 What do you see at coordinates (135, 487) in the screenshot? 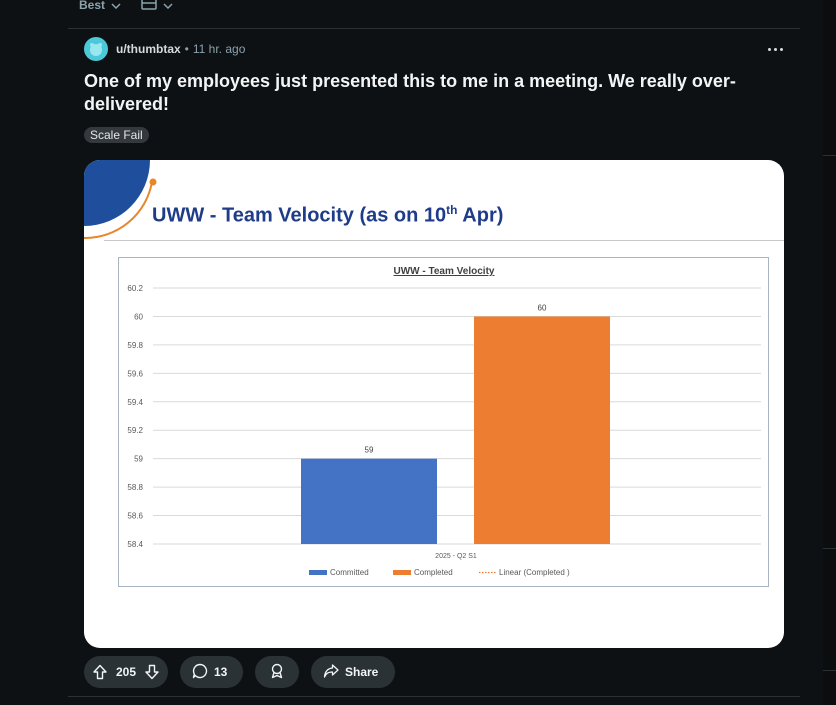
I see `y-tick-label: 58.8` at bounding box center [135, 487].